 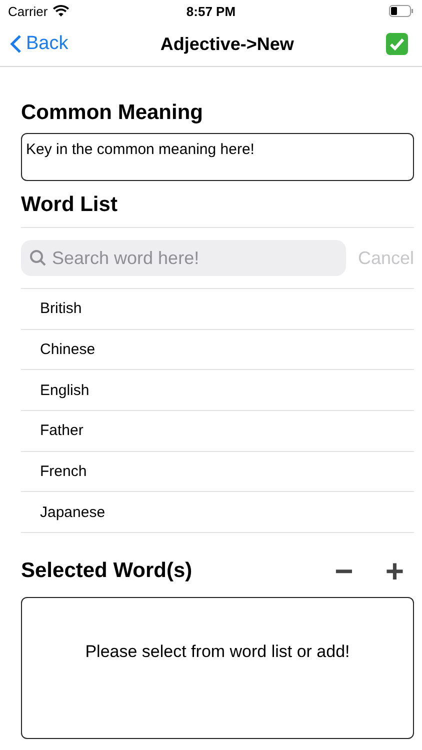 What do you see at coordinates (38, 258) in the screenshot?
I see `search-icon` at bounding box center [38, 258].